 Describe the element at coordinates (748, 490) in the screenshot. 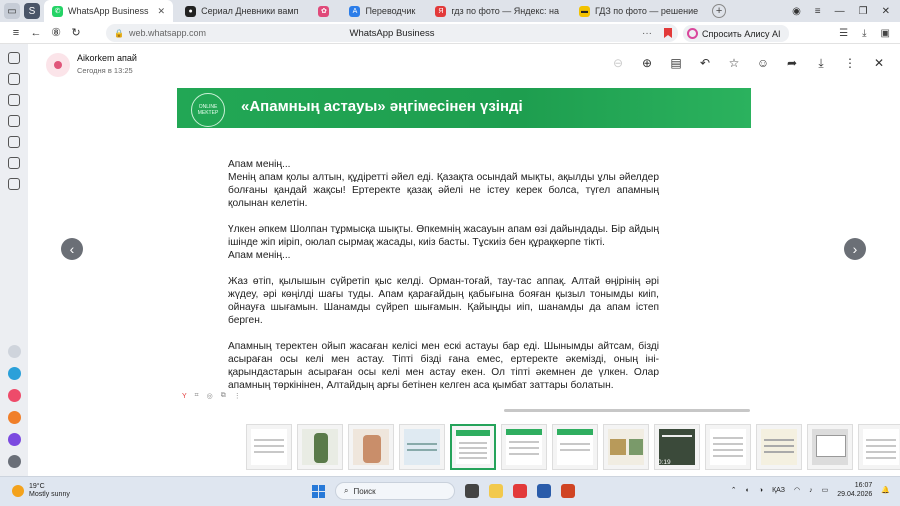

I see `app-tray-icon: ◐` at that location.